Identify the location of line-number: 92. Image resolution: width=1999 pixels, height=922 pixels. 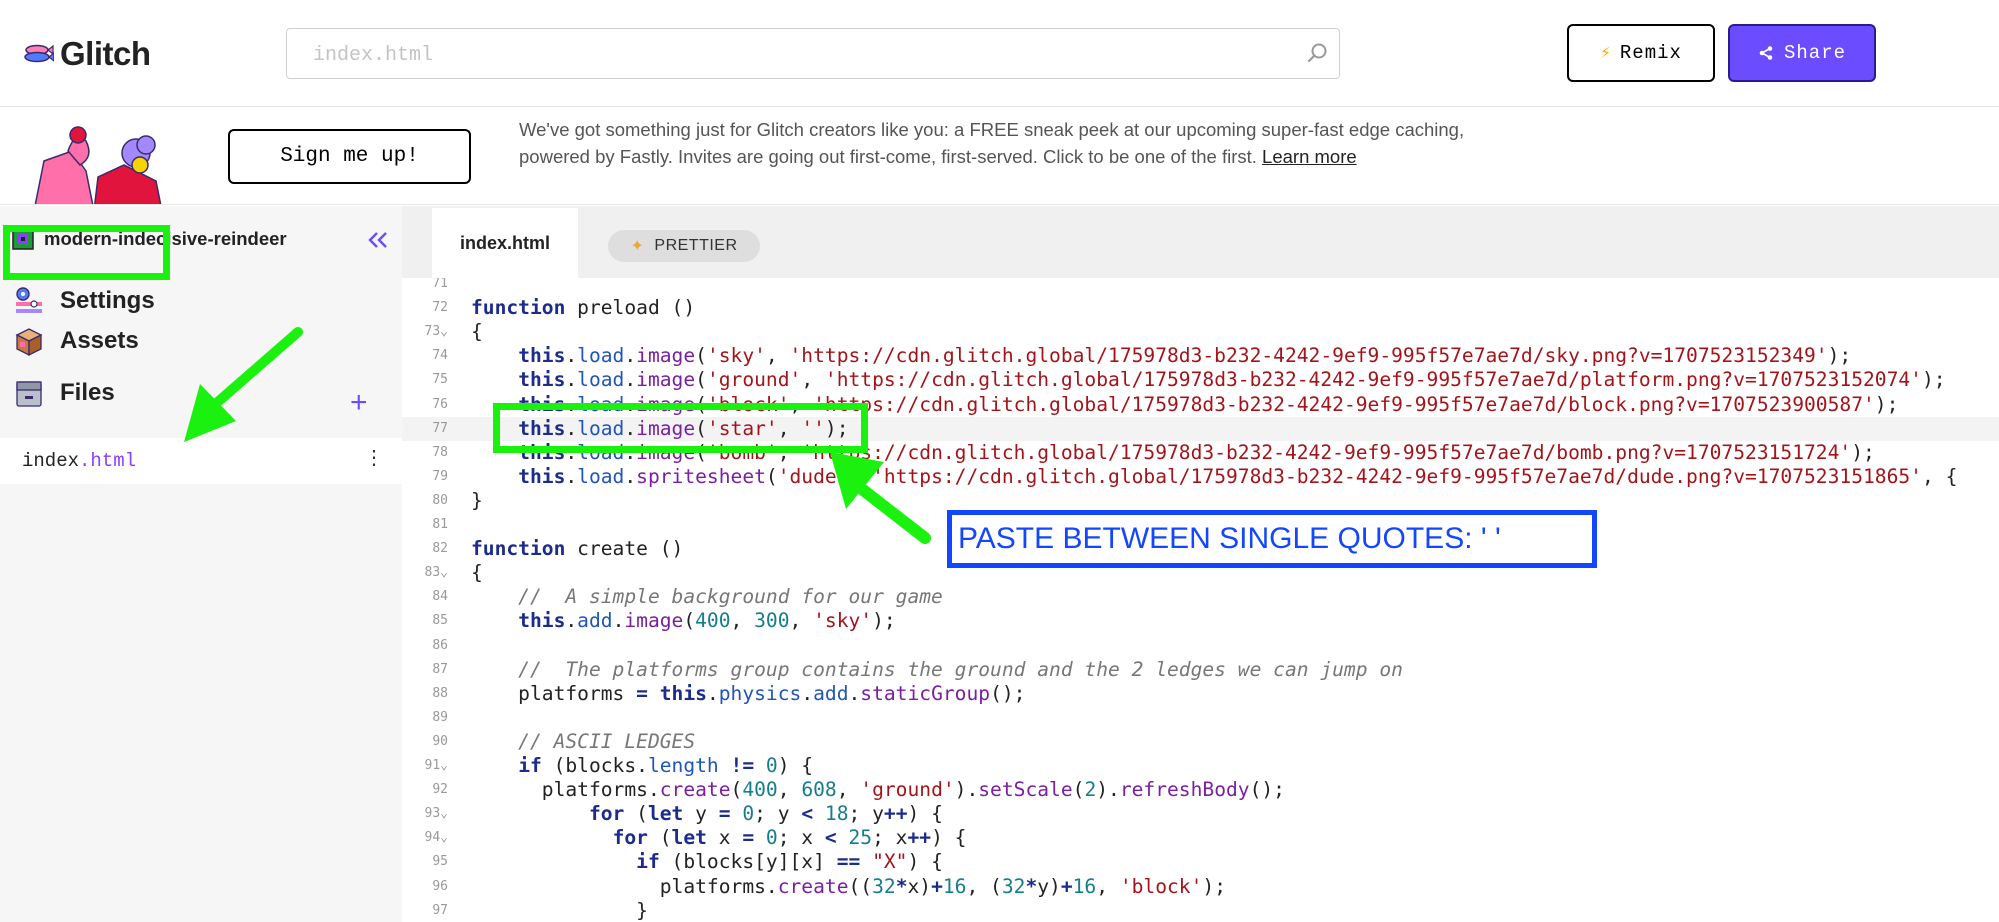
(440, 790).